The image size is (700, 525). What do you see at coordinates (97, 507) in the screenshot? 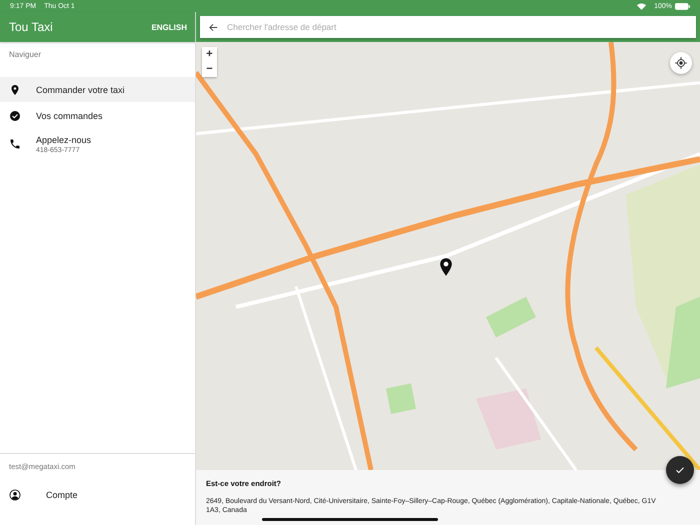
I see `account-item: Compte` at bounding box center [97, 507].